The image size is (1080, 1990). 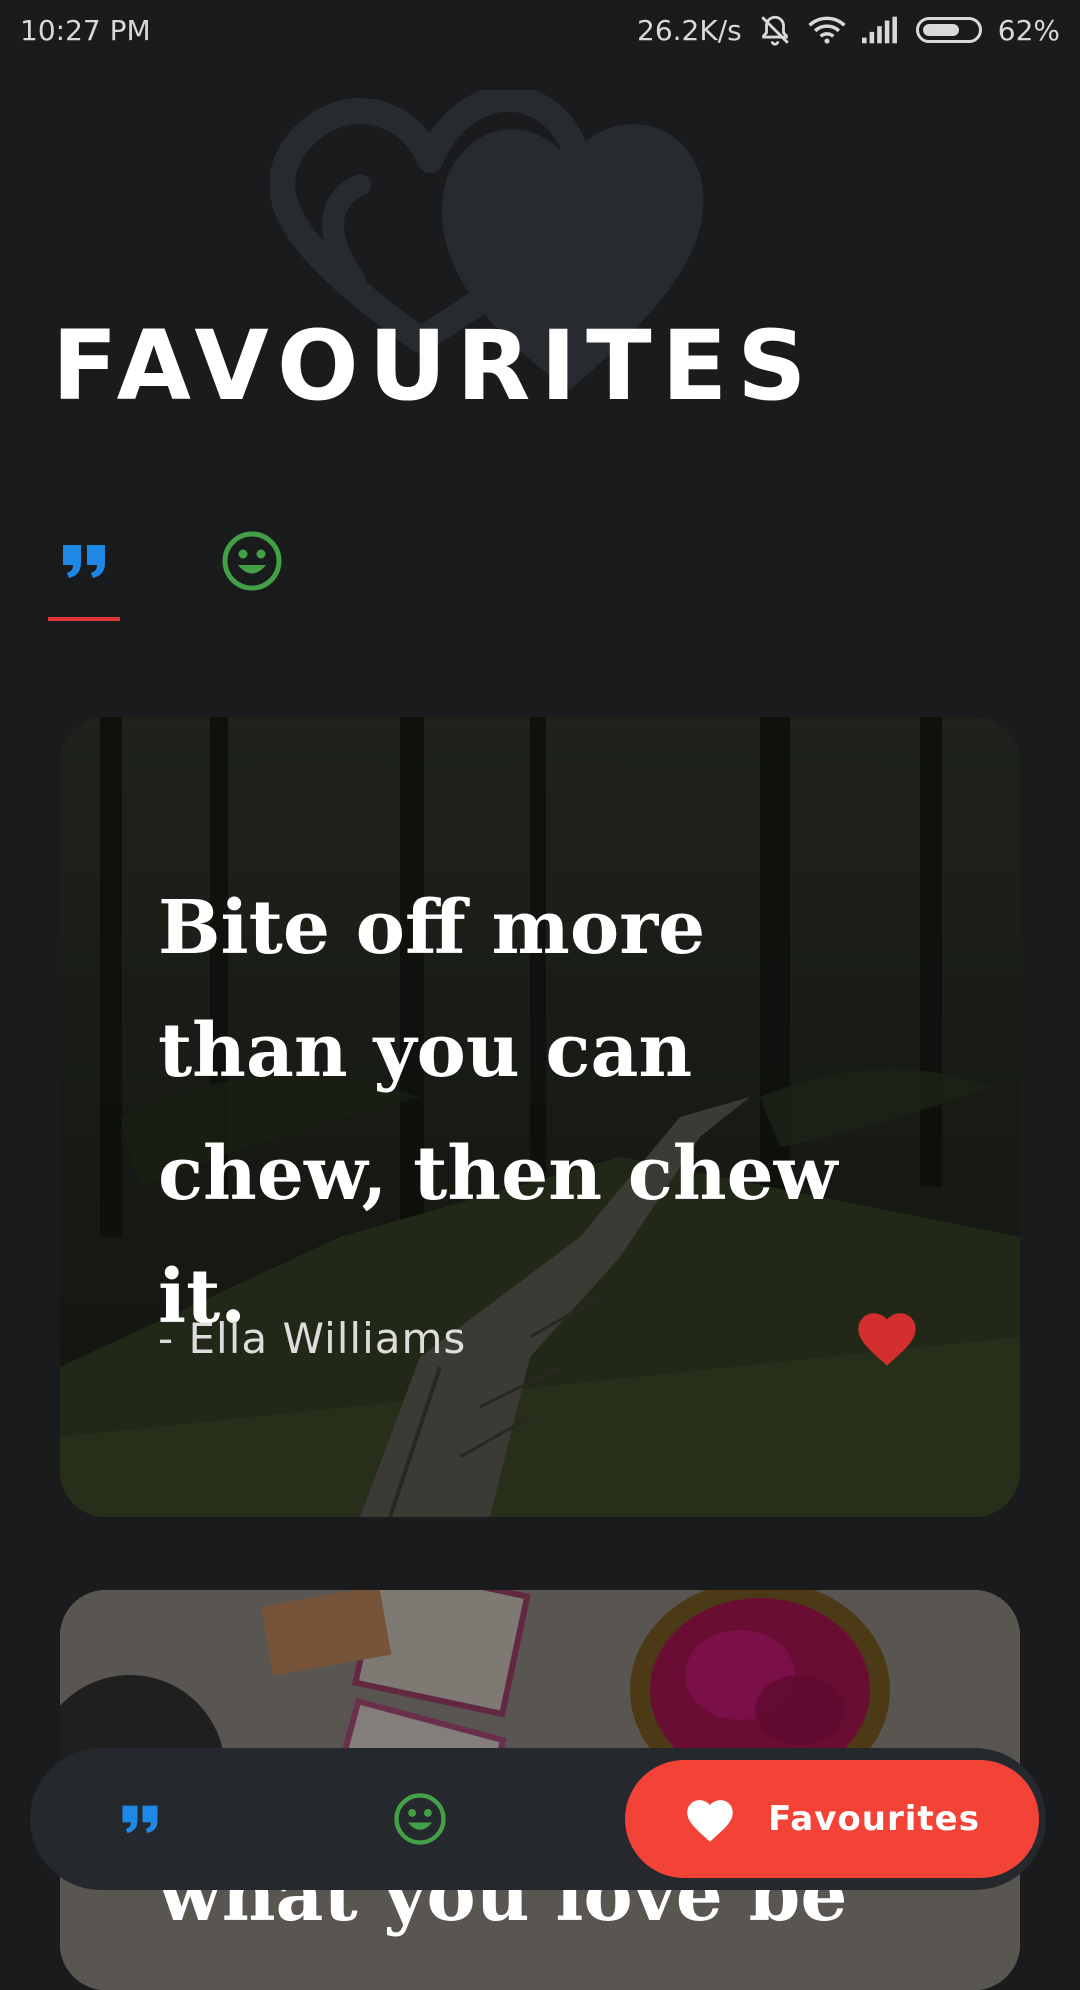 What do you see at coordinates (434, 366) in the screenshot?
I see `page-title: FAVOURITES` at bounding box center [434, 366].